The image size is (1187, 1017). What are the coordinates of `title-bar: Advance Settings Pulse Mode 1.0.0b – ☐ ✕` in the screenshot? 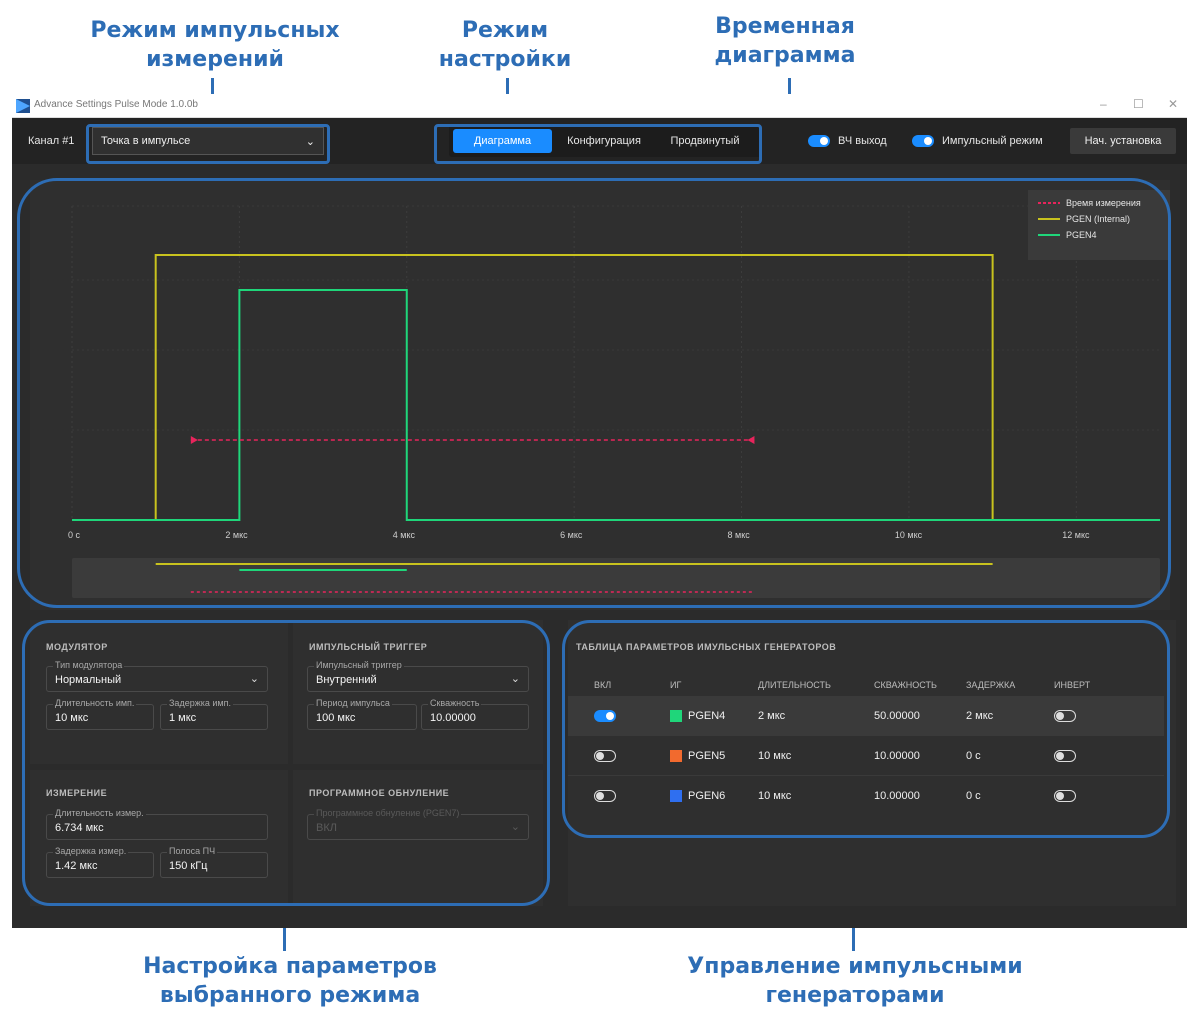 It's located at (599, 106).